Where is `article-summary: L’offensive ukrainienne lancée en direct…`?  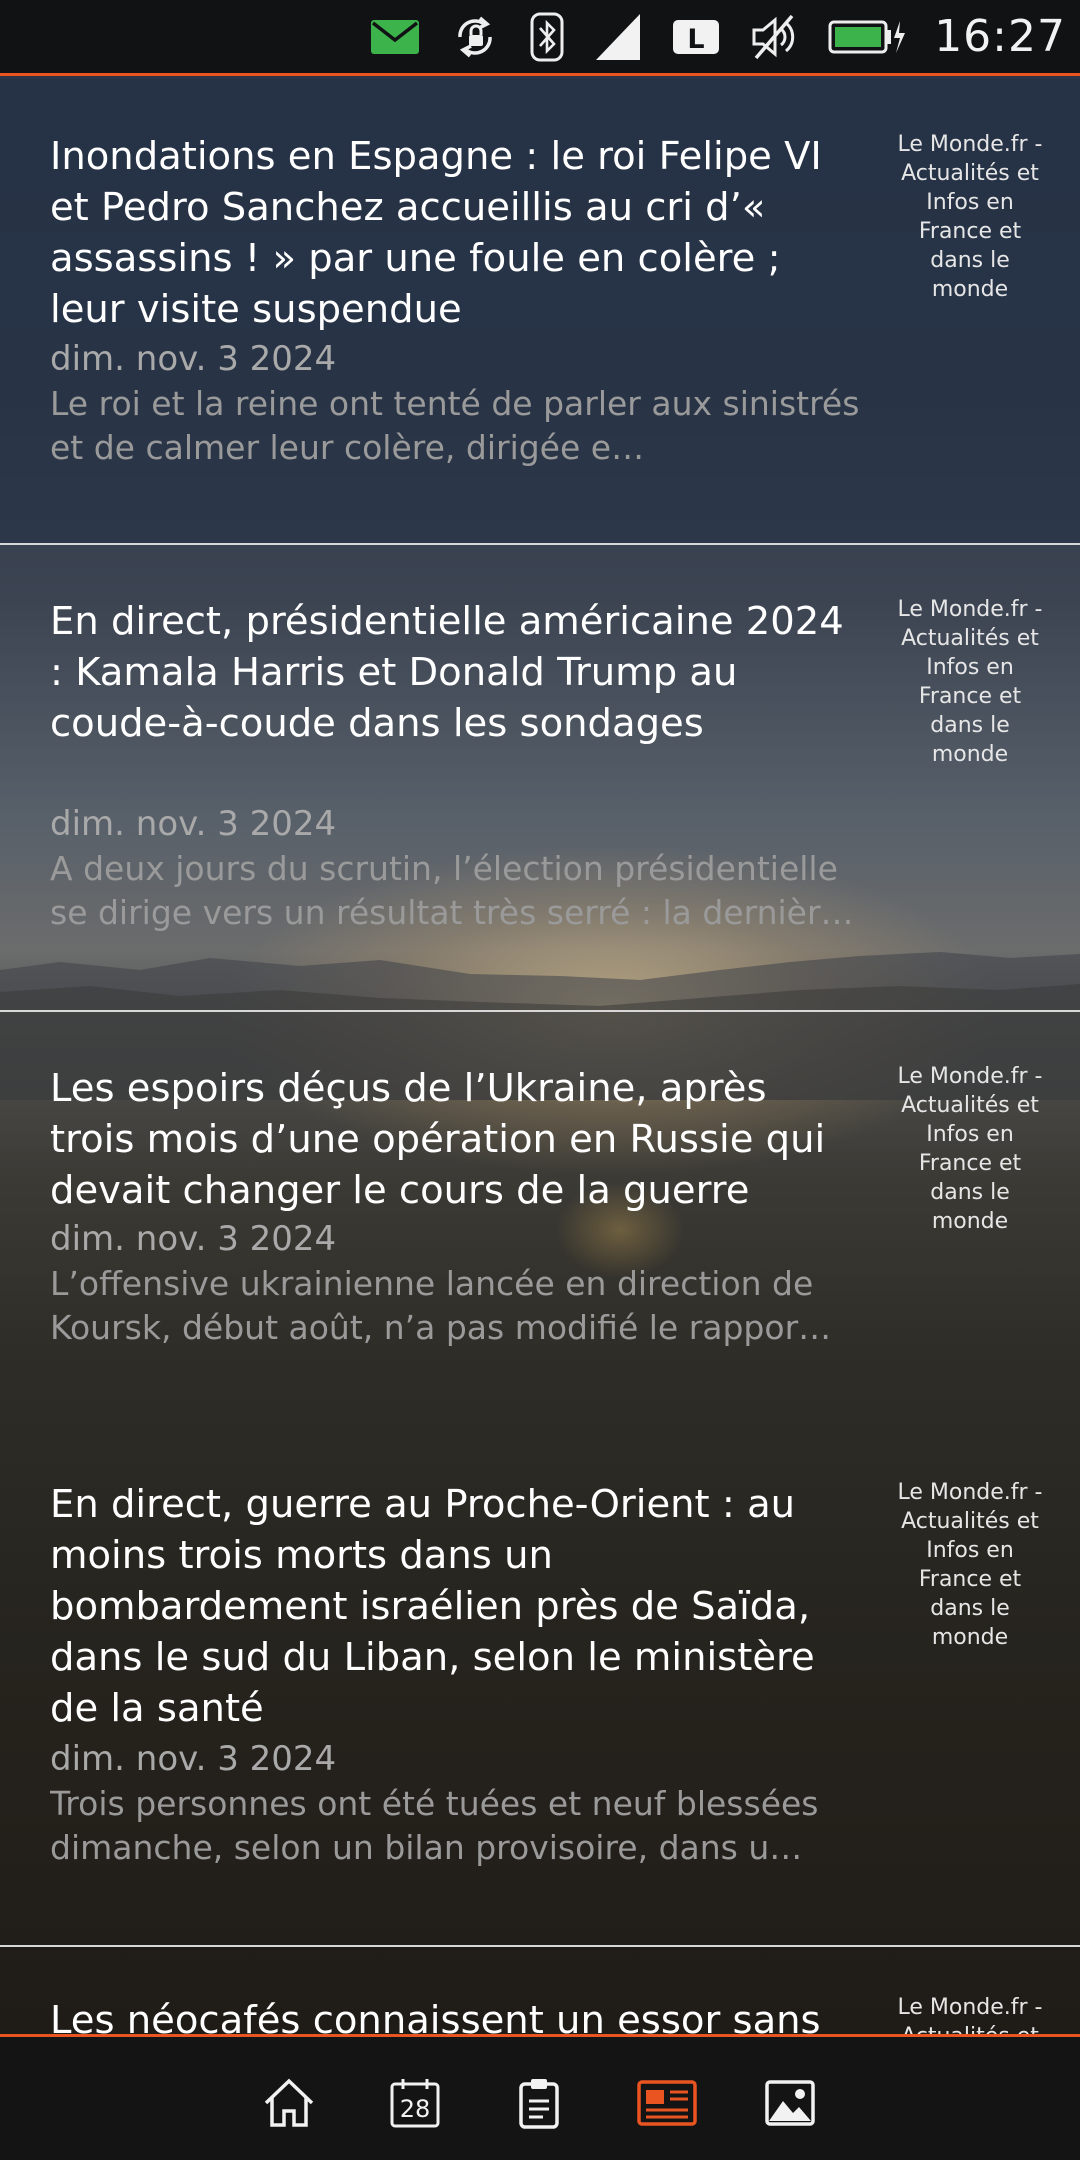 article-summary: L’offensive ukrainienne lancée en direct… is located at coordinates (441, 1305).